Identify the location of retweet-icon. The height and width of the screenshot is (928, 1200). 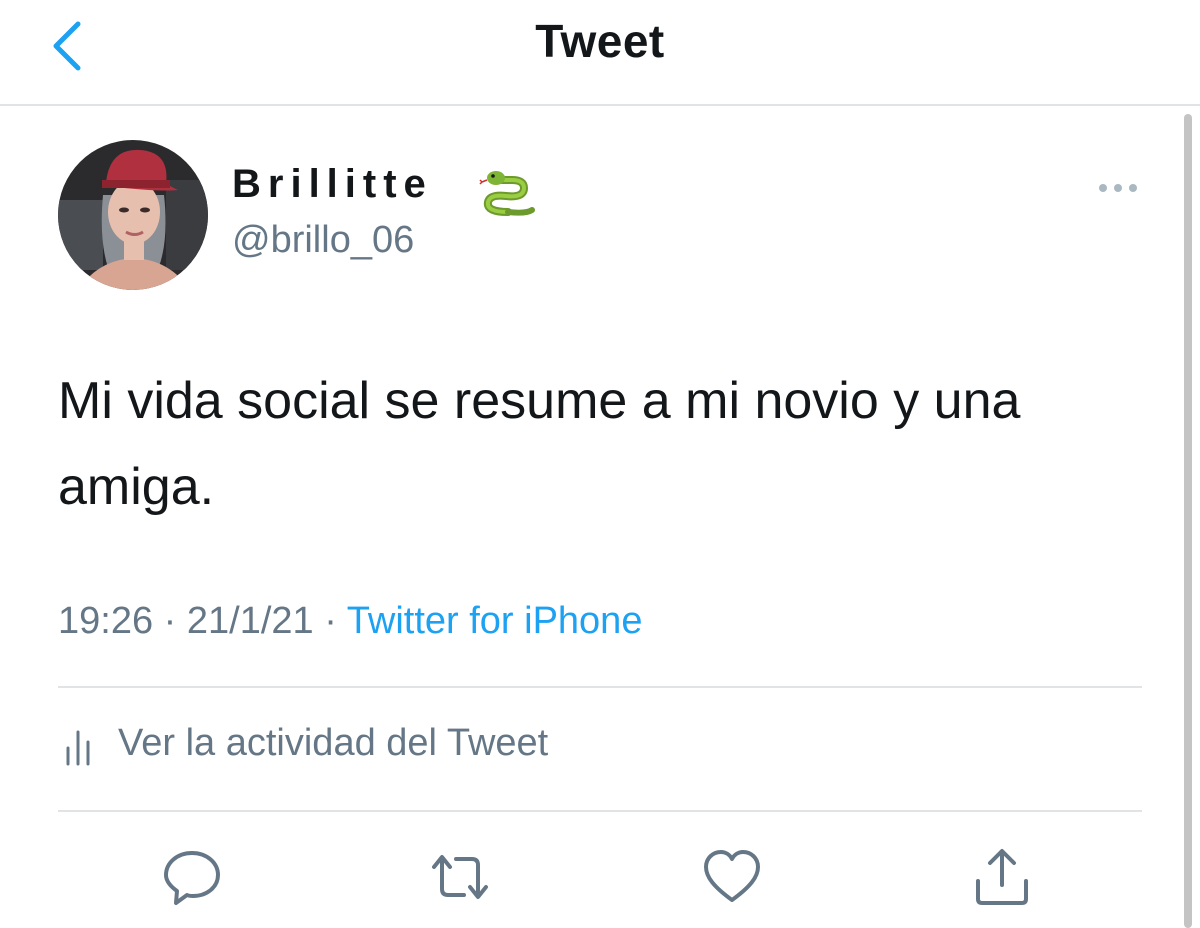
(460, 877).